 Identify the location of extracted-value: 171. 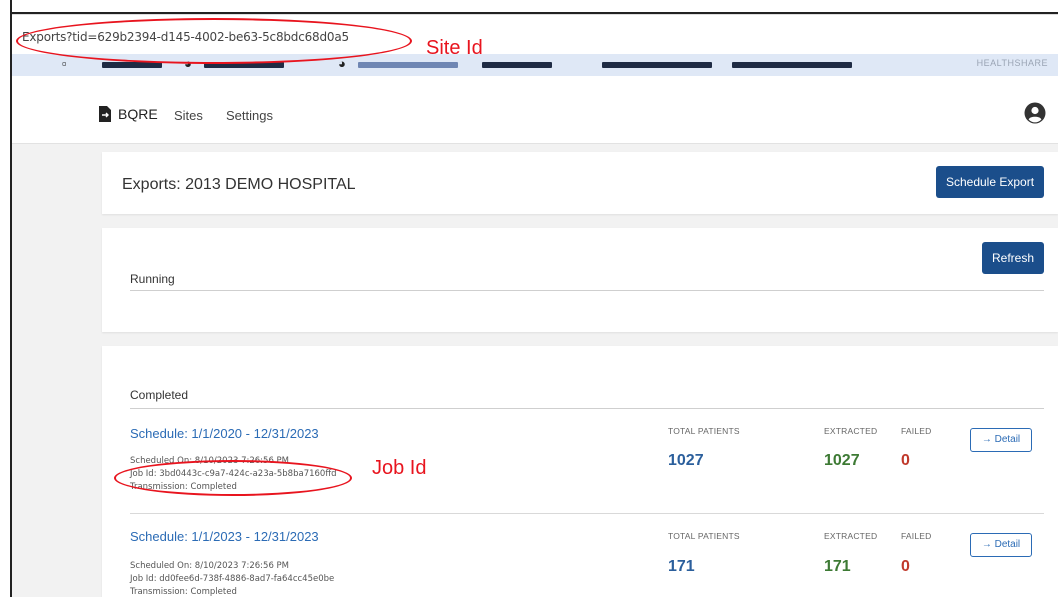
(837, 566).